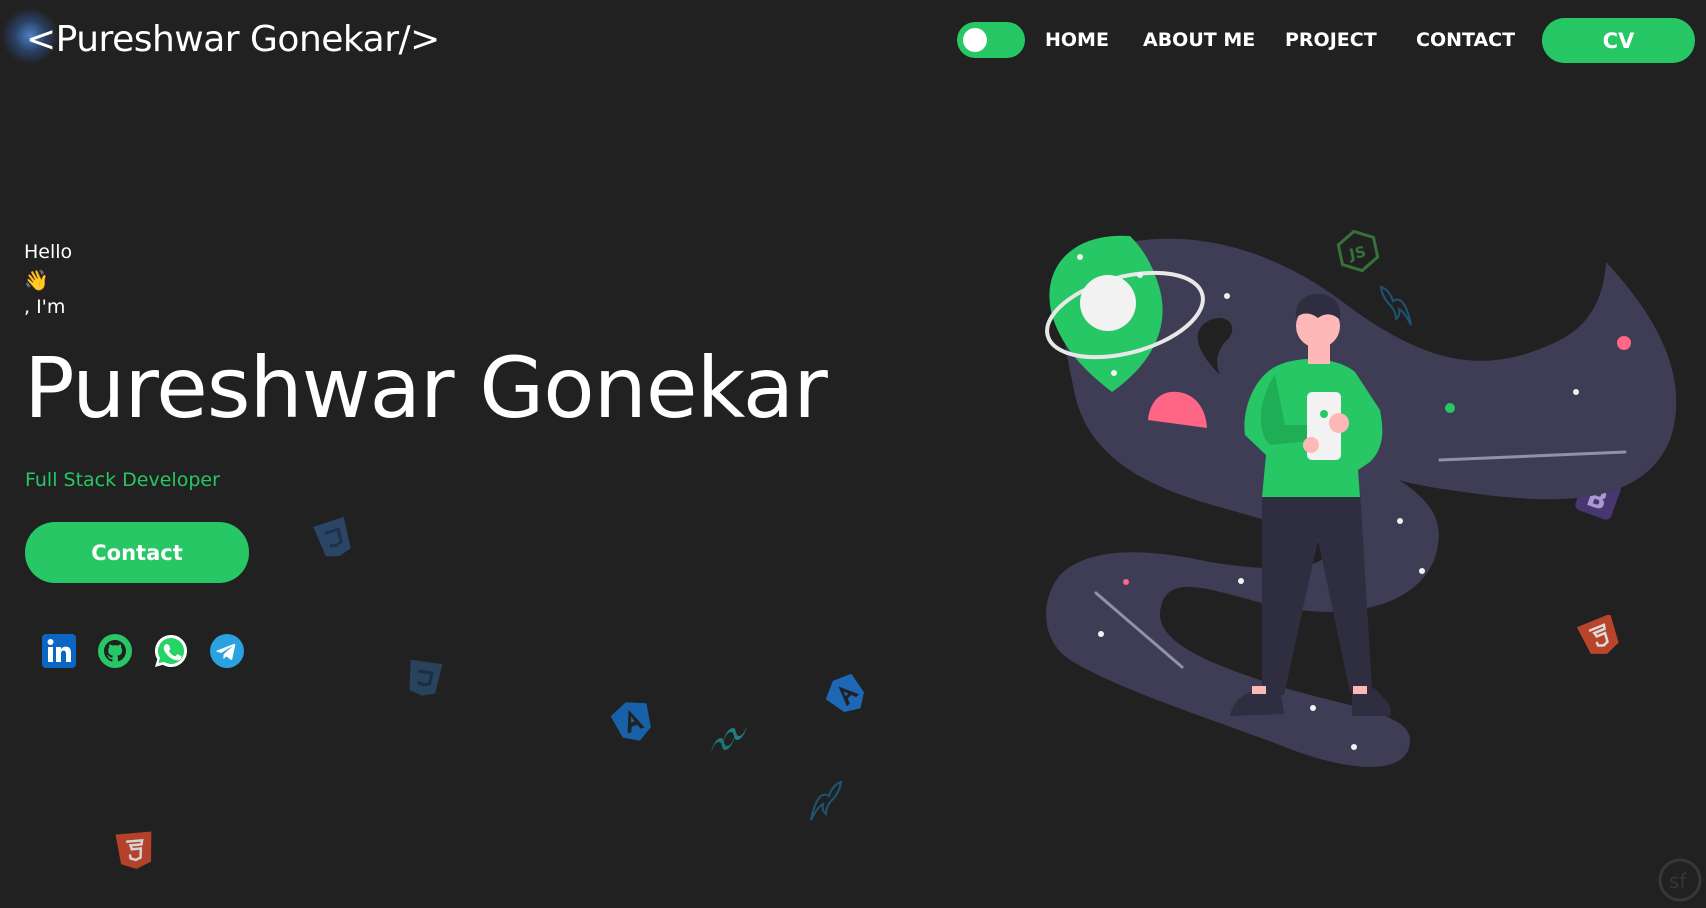 This screenshot has width=1706, height=908. I want to click on theme-toggle, so click(991, 40).